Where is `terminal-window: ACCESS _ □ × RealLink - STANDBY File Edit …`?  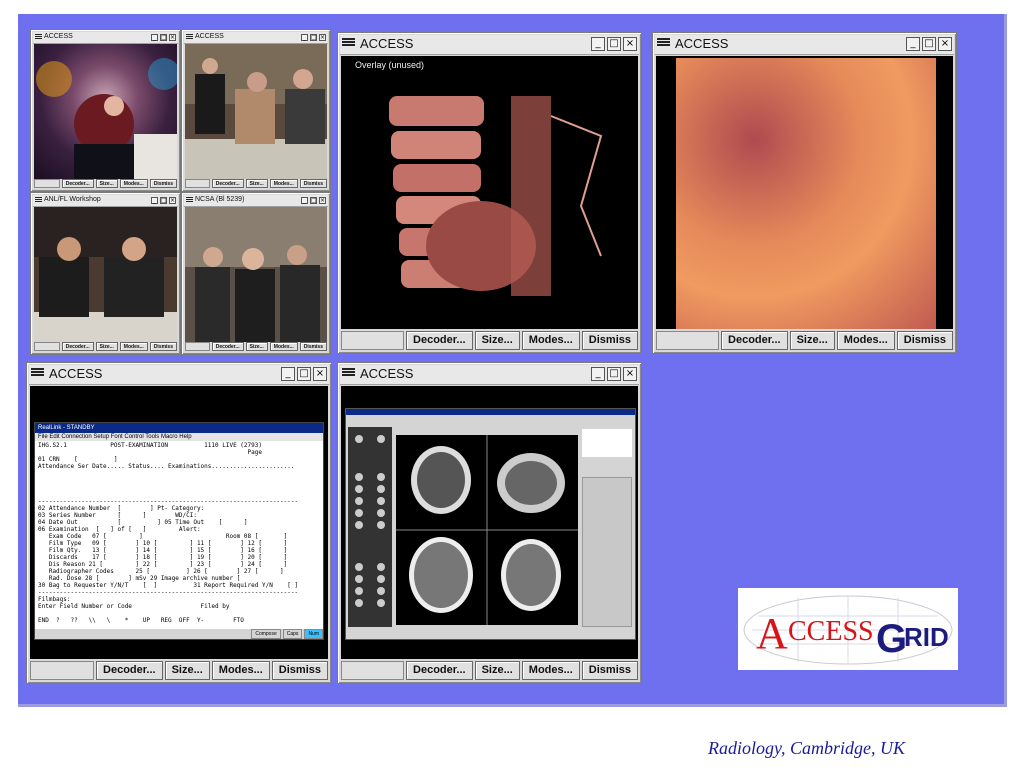
terminal-window: ACCESS _ □ × RealLink - STANDBY File Edit … is located at coordinates (179, 523).